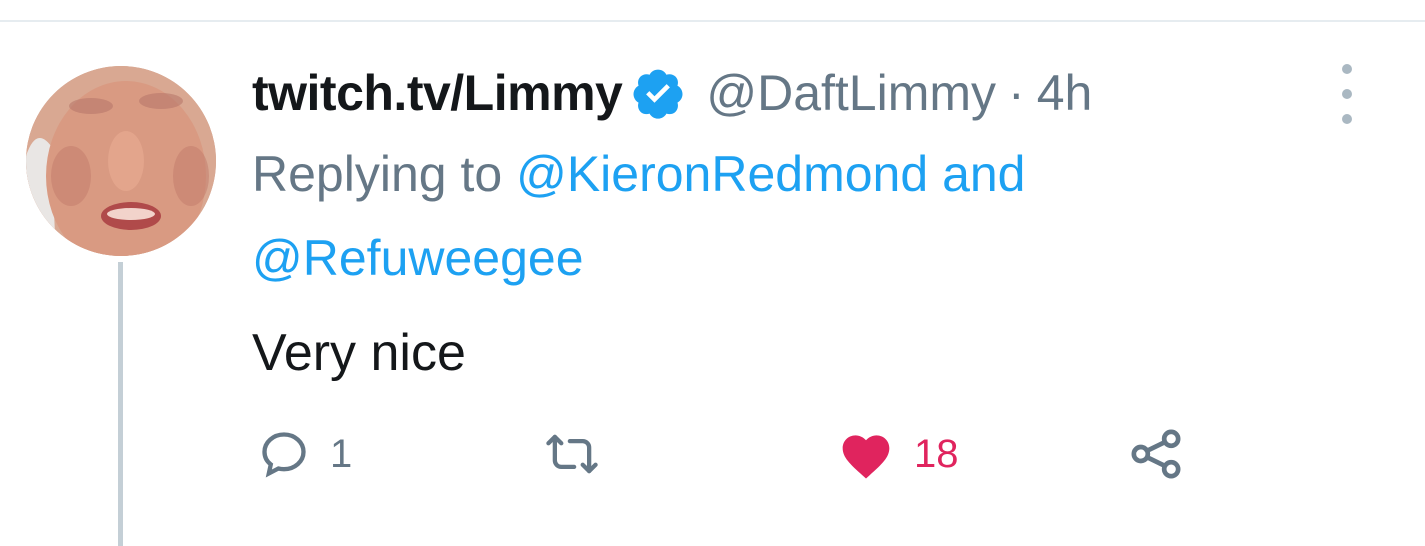 This screenshot has width=1425, height=546. I want to click on tweet-header: twitch.tv/Limmy @DaftLimmy · 4h, so click(827, 93).